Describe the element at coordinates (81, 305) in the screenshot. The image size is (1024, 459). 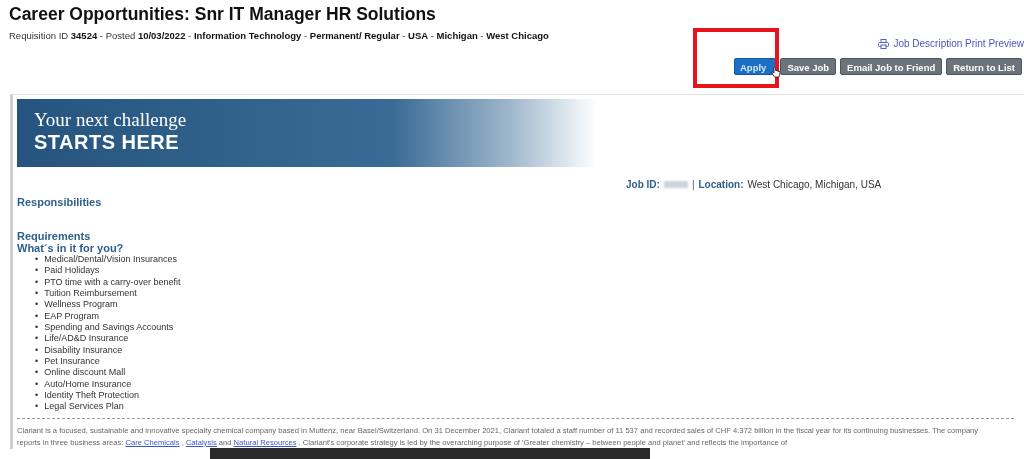
I see `benefit-item: Wellness Program` at that location.